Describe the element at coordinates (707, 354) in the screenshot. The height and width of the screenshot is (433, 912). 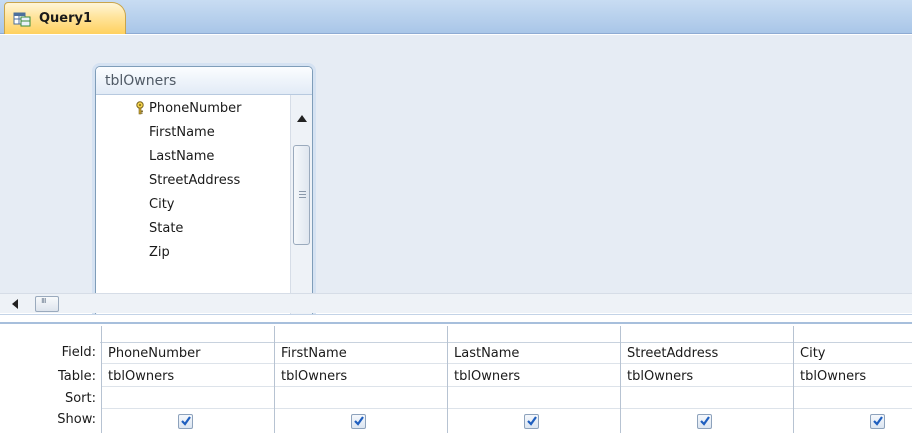
I see `field-cell: StreetAddress` at that location.